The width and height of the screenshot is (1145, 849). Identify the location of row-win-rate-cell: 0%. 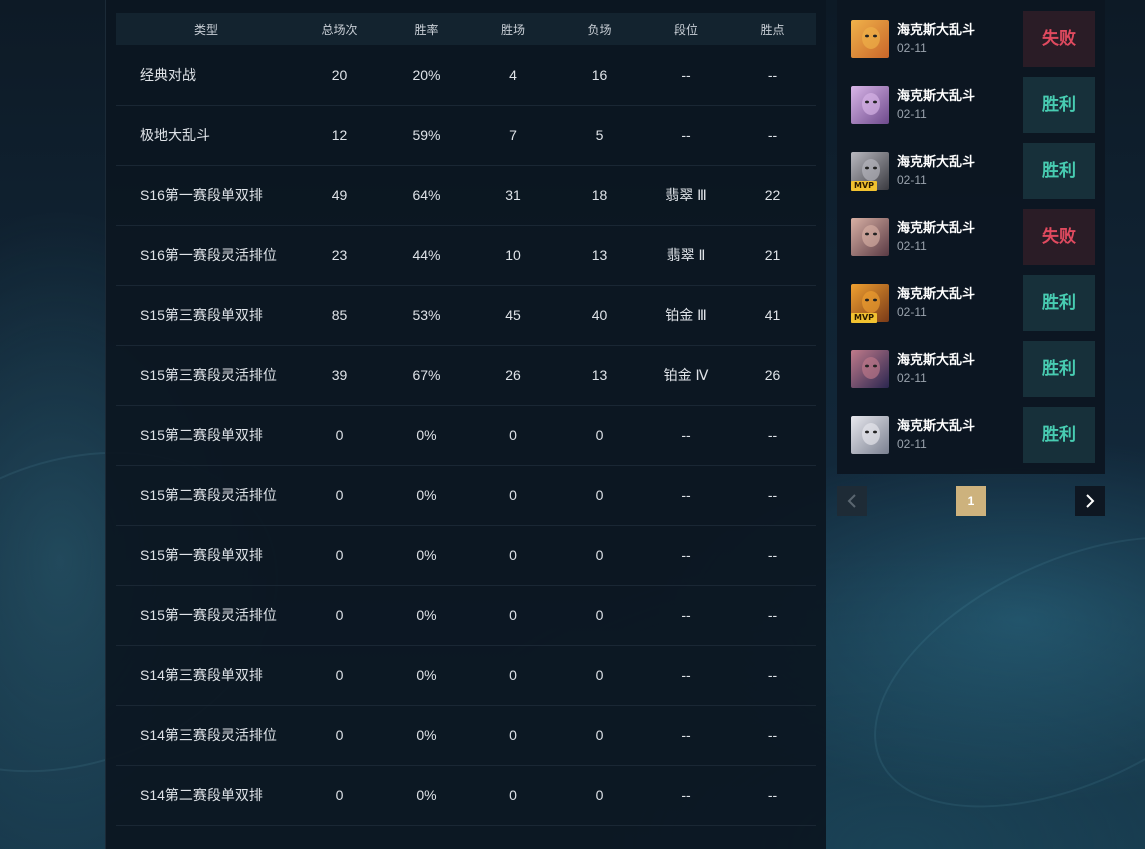
(426, 435).